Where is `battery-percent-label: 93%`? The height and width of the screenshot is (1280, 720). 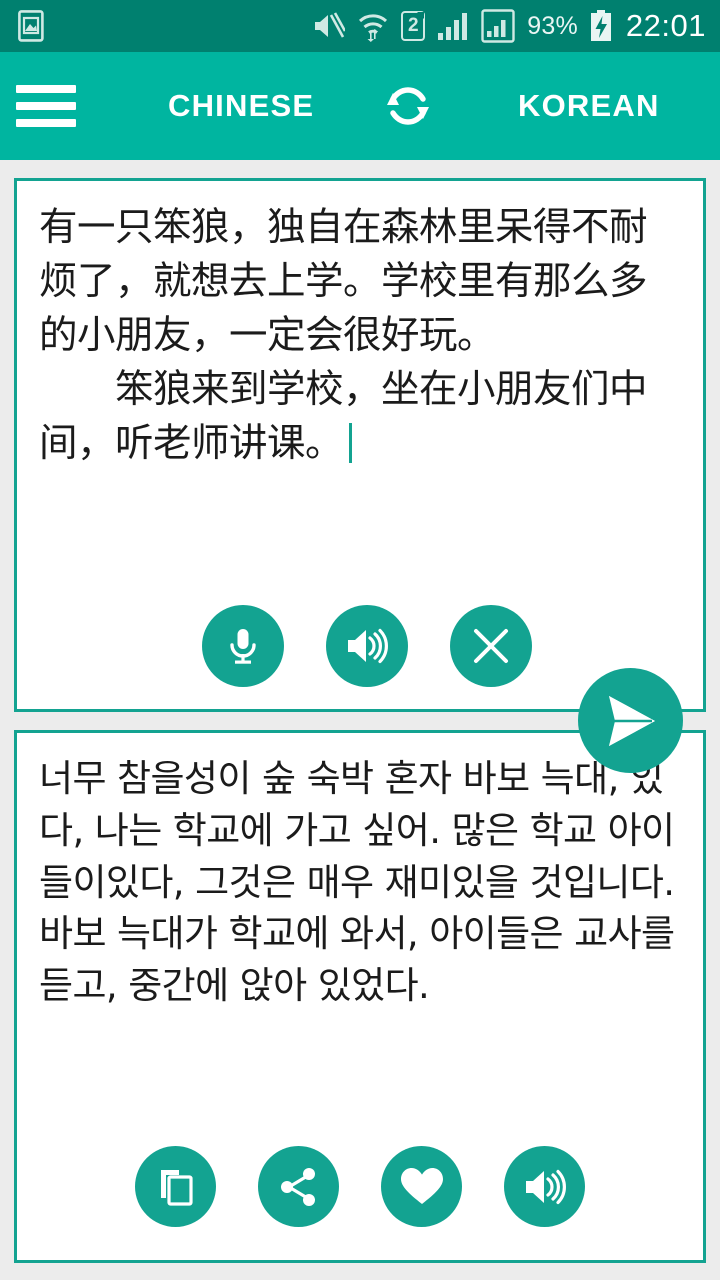 battery-percent-label: 93% is located at coordinates (552, 25).